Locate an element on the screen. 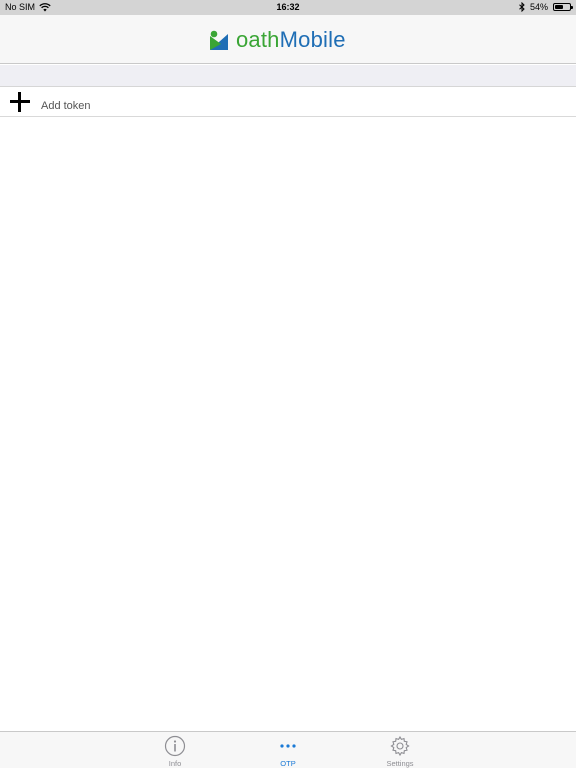 This screenshot has width=576, height=768. bluetooth-icon is located at coordinates (522, 7).